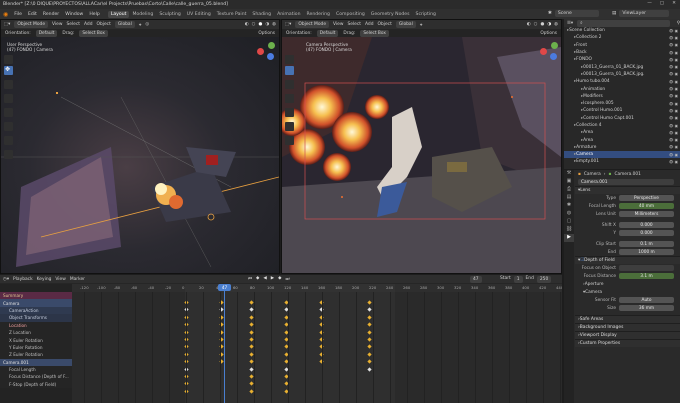  What do you see at coordinates (390, 14) in the screenshot?
I see `workspace-tab-geometry-nodes: Geometry Nodes` at bounding box center [390, 14].